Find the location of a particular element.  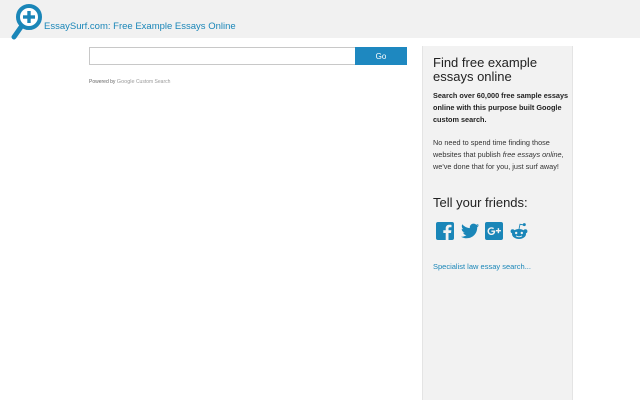

google-logo: Google is located at coordinates (125, 82).